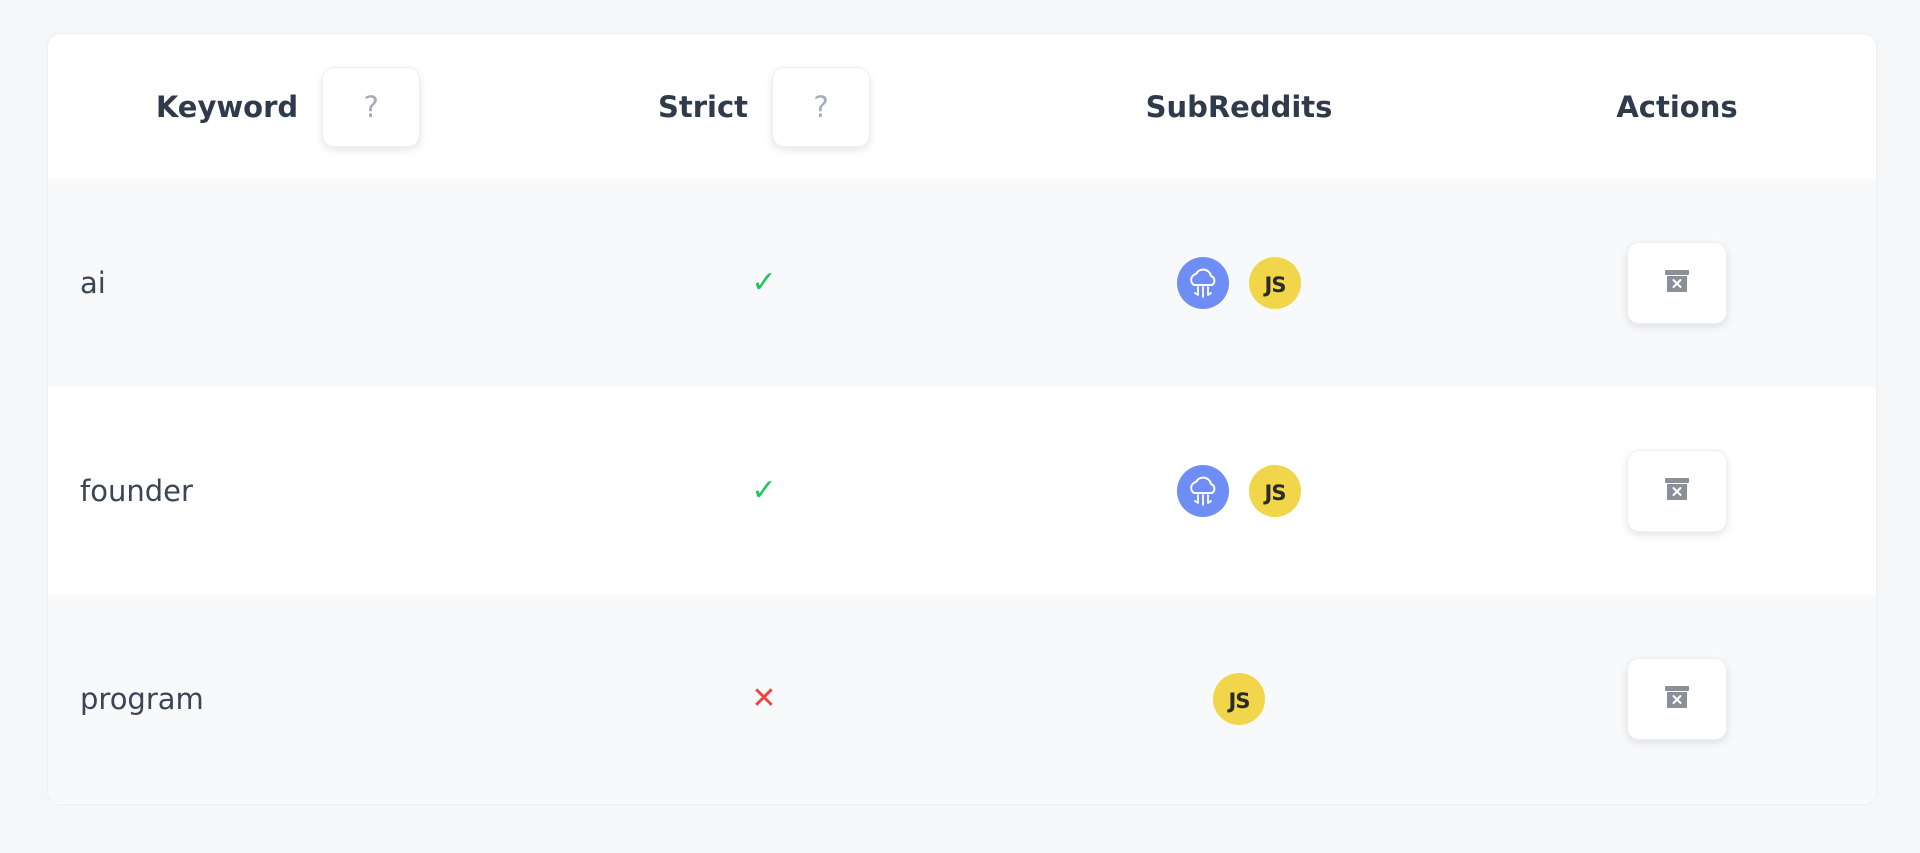 The width and height of the screenshot is (1920, 853). Describe the element at coordinates (703, 106) in the screenshot. I see `strict-header-label: Strict` at that location.